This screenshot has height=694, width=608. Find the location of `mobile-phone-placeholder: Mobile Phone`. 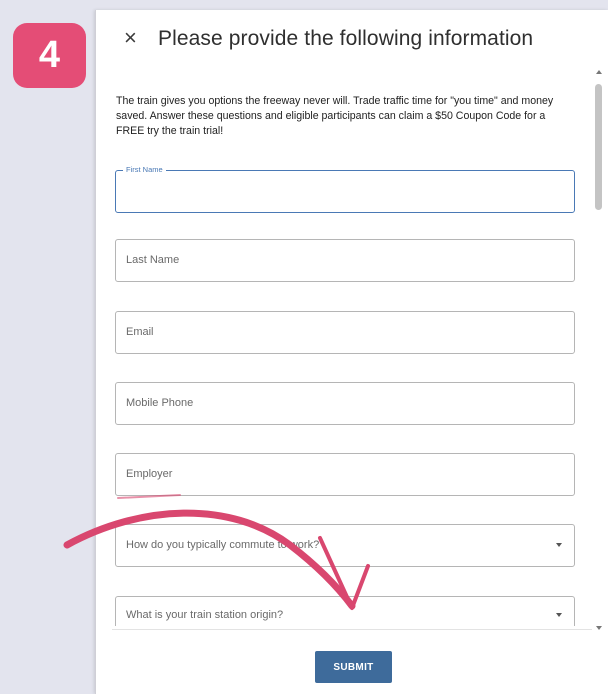

mobile-phone-placeholder: Mobile Phone is located at coordinates (160, 403).